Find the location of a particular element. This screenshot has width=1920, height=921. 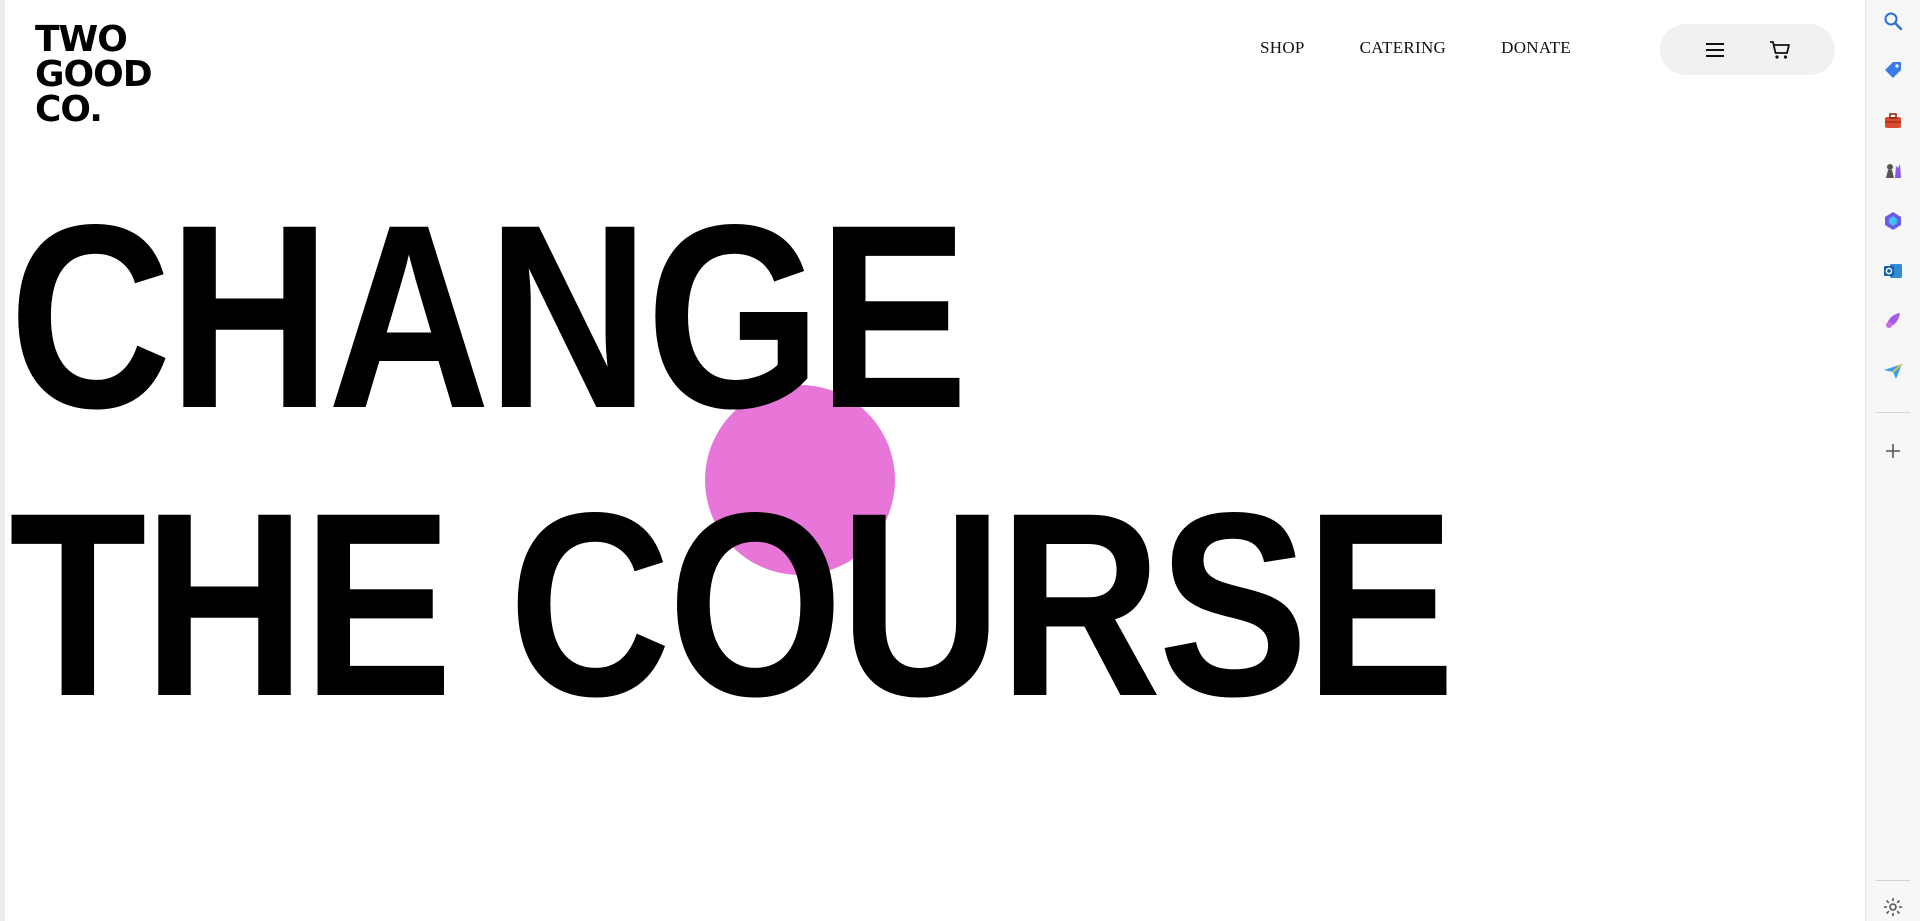

brand-logo: TWO GOOD CO. is located at coordinates (105, 74).